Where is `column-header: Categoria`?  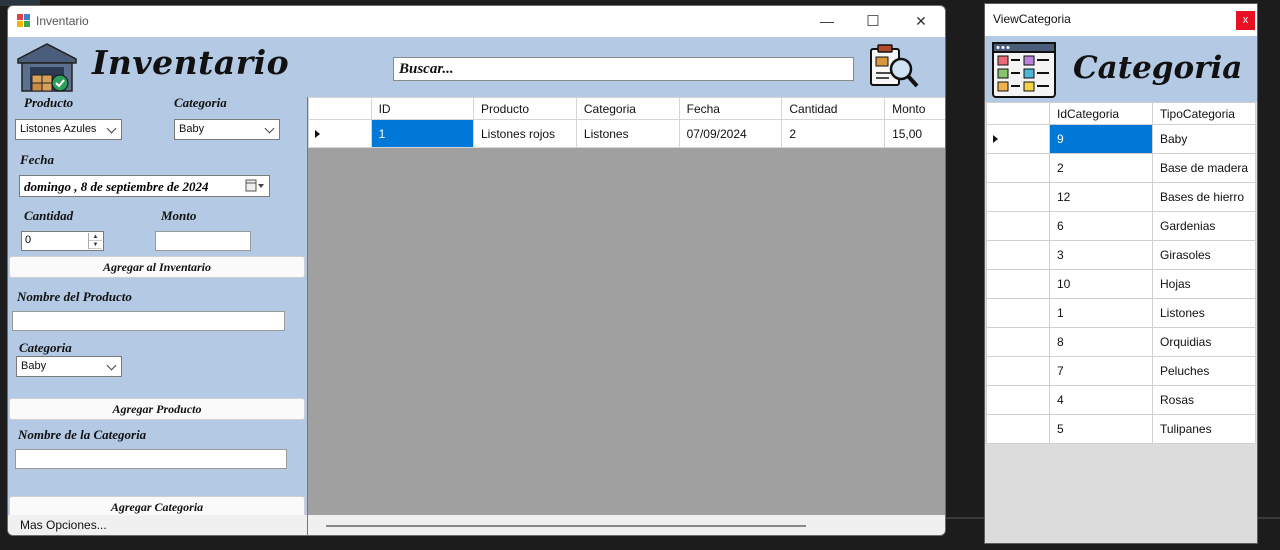 column-header: Categoria is located at coordinates (627, 108).